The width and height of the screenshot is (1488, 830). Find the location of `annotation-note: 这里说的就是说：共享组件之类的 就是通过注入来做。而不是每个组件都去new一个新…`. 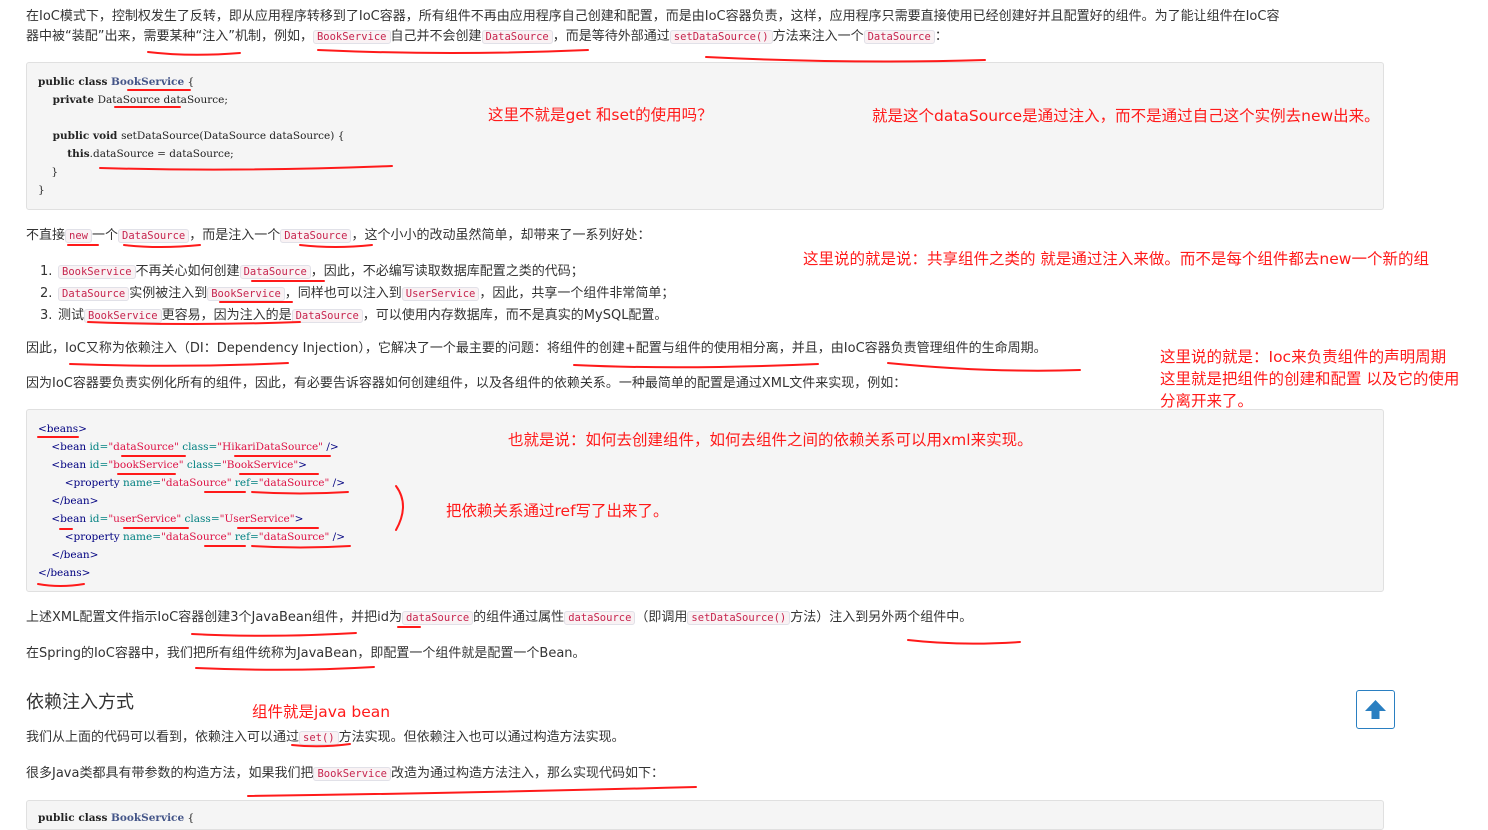

annotation-note: 这里说的就是说：共享组件之类的 就是通过注入来做。而不是每个组件都去new一个新… is located at coordinates (1116, 259).